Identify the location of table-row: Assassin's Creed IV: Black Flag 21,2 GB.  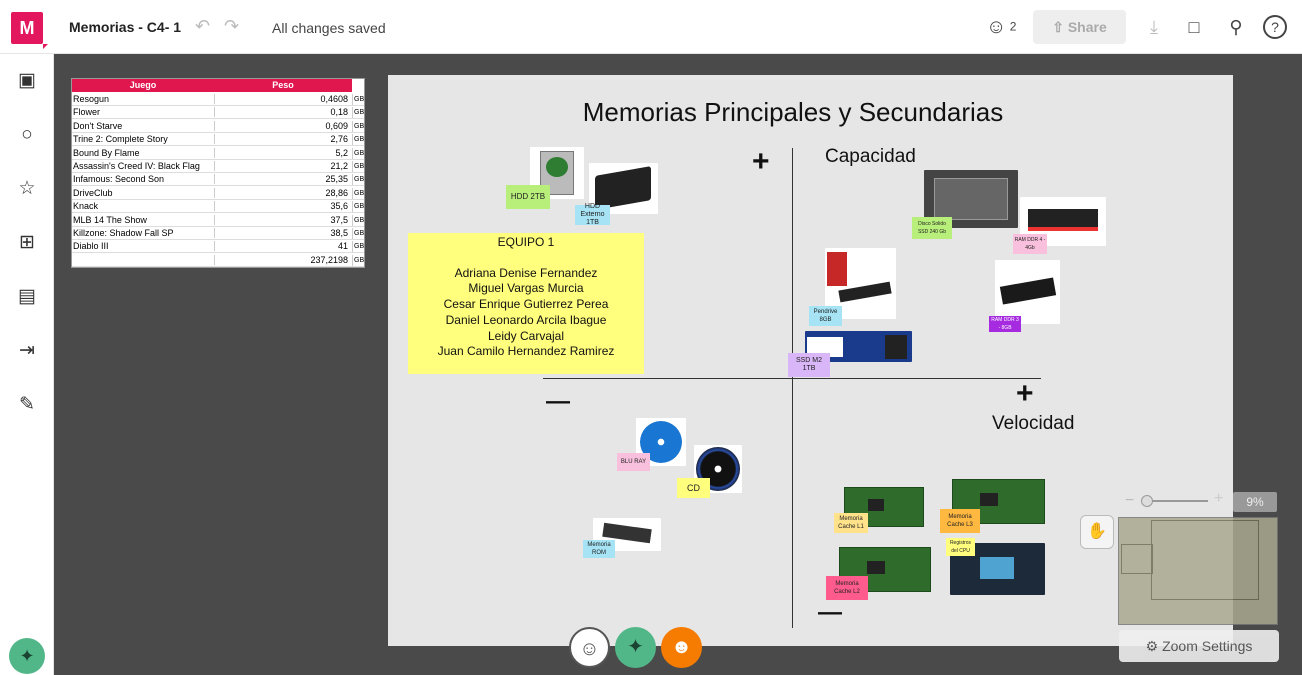
(218, 166).